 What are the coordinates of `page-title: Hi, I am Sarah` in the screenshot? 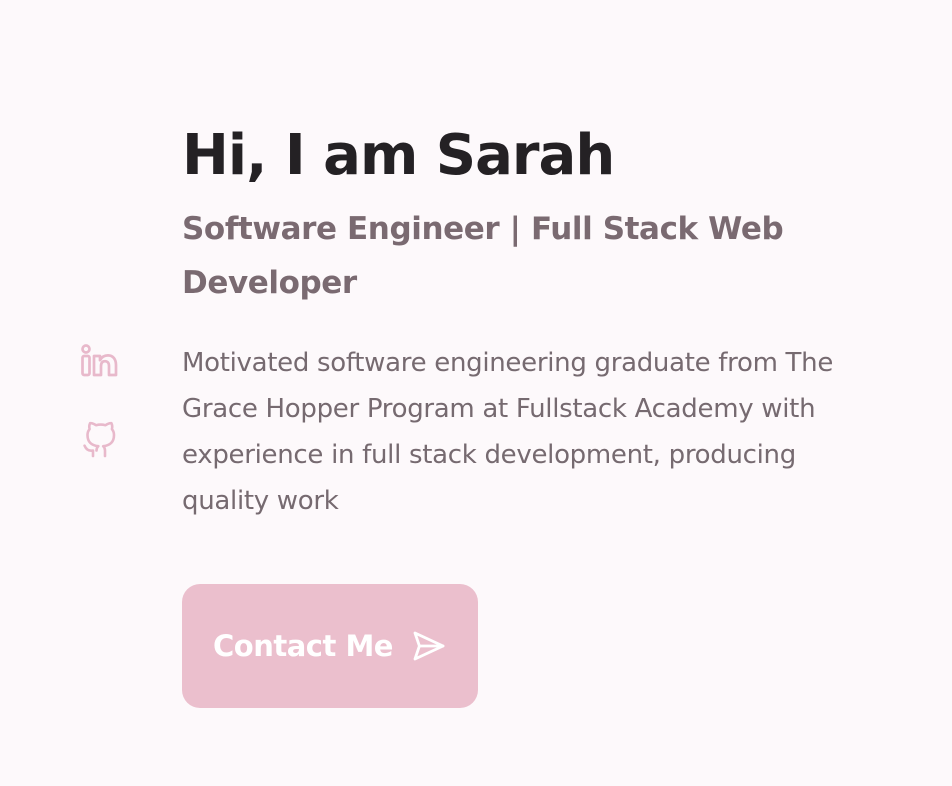 It's located at (398, 155).